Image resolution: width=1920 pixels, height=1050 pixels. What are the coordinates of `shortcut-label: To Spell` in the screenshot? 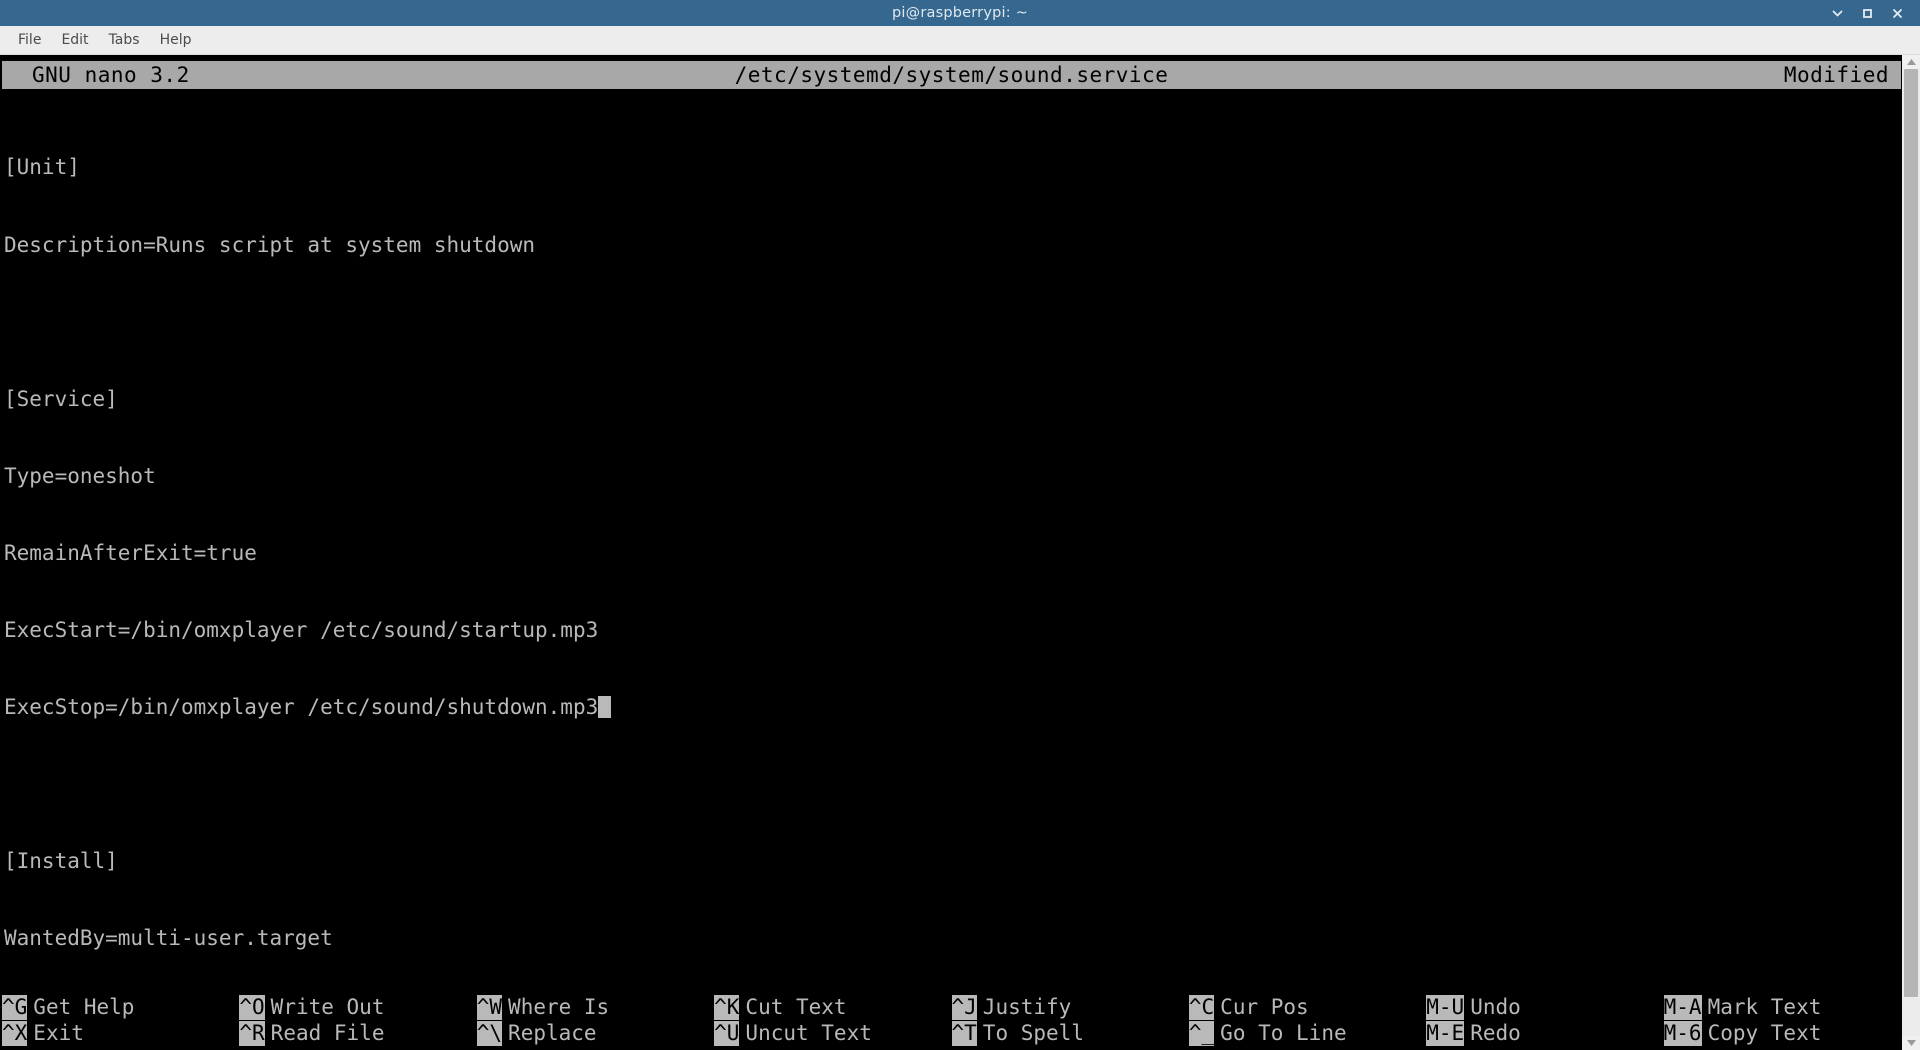 It's located at (1030, 1033).